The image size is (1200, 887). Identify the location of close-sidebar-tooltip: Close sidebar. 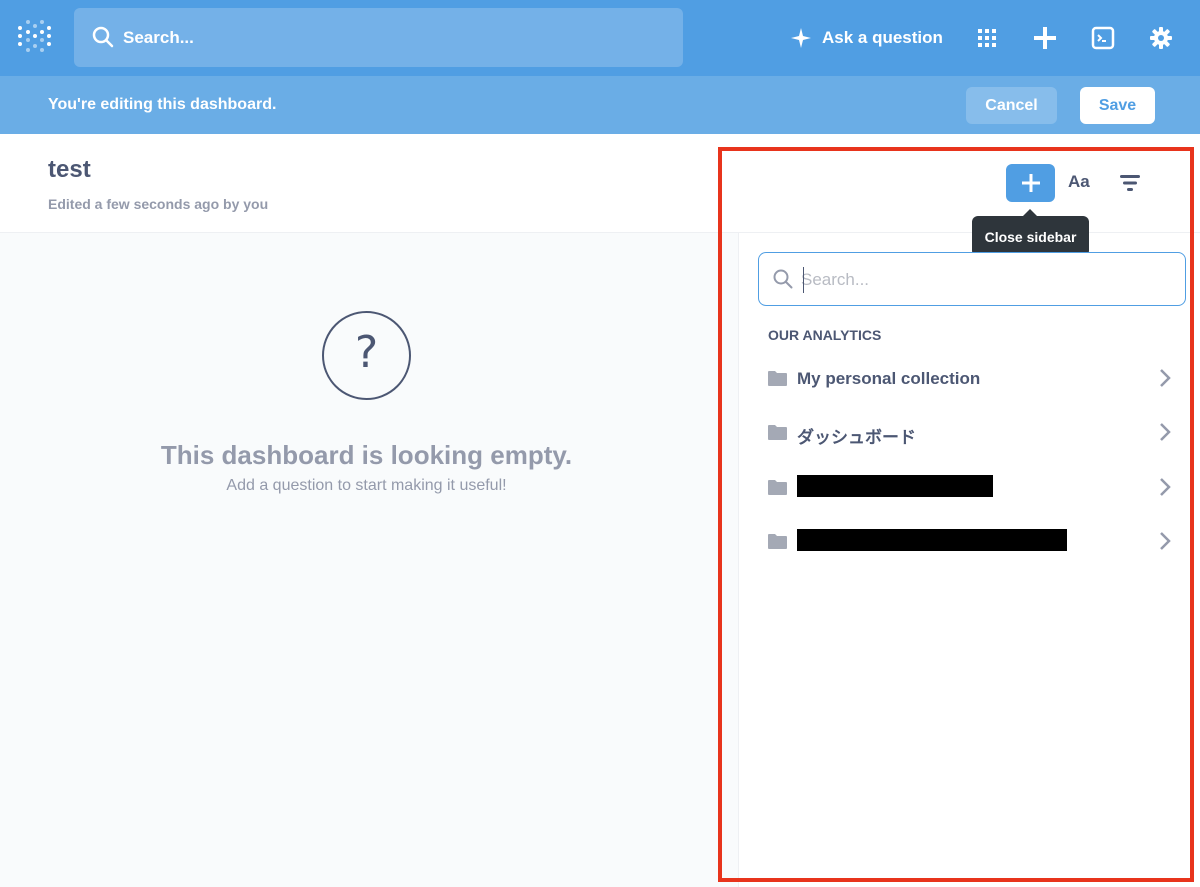
(1030, 233).